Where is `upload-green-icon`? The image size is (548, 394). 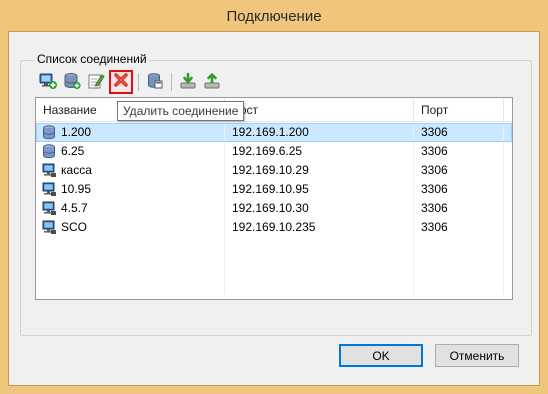
upload-green-icon is located at coordinates (212, 82).